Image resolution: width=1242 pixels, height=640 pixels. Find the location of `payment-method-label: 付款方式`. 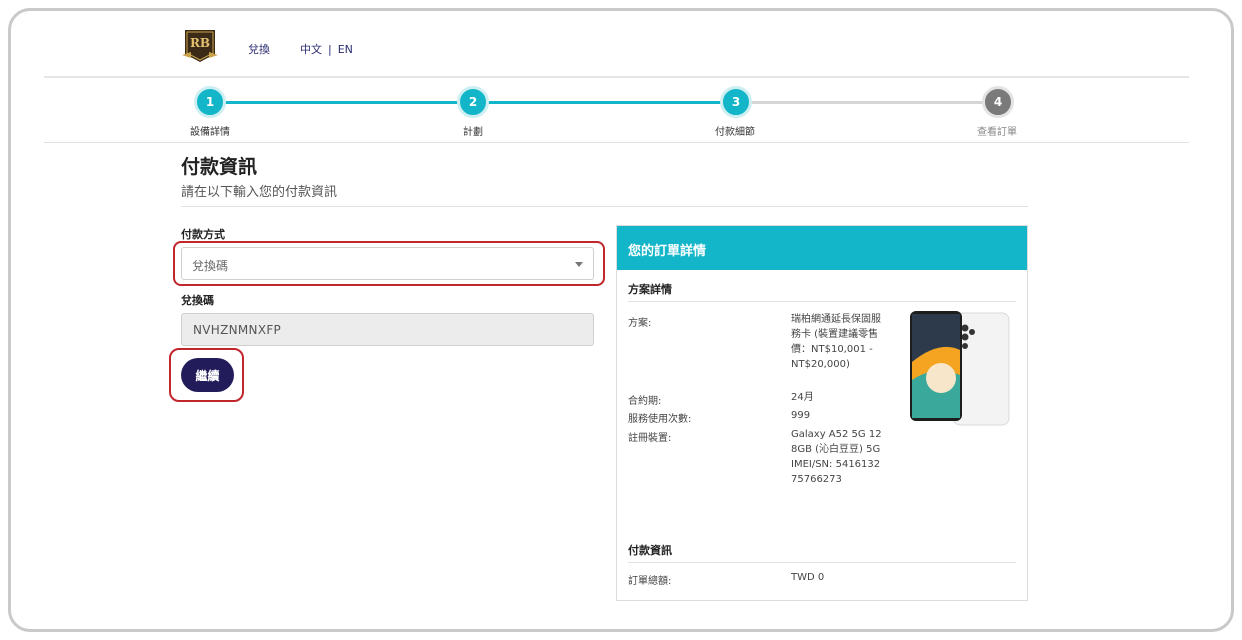

payment-method-label: 付款方式 is located at coordinates (203, 234).